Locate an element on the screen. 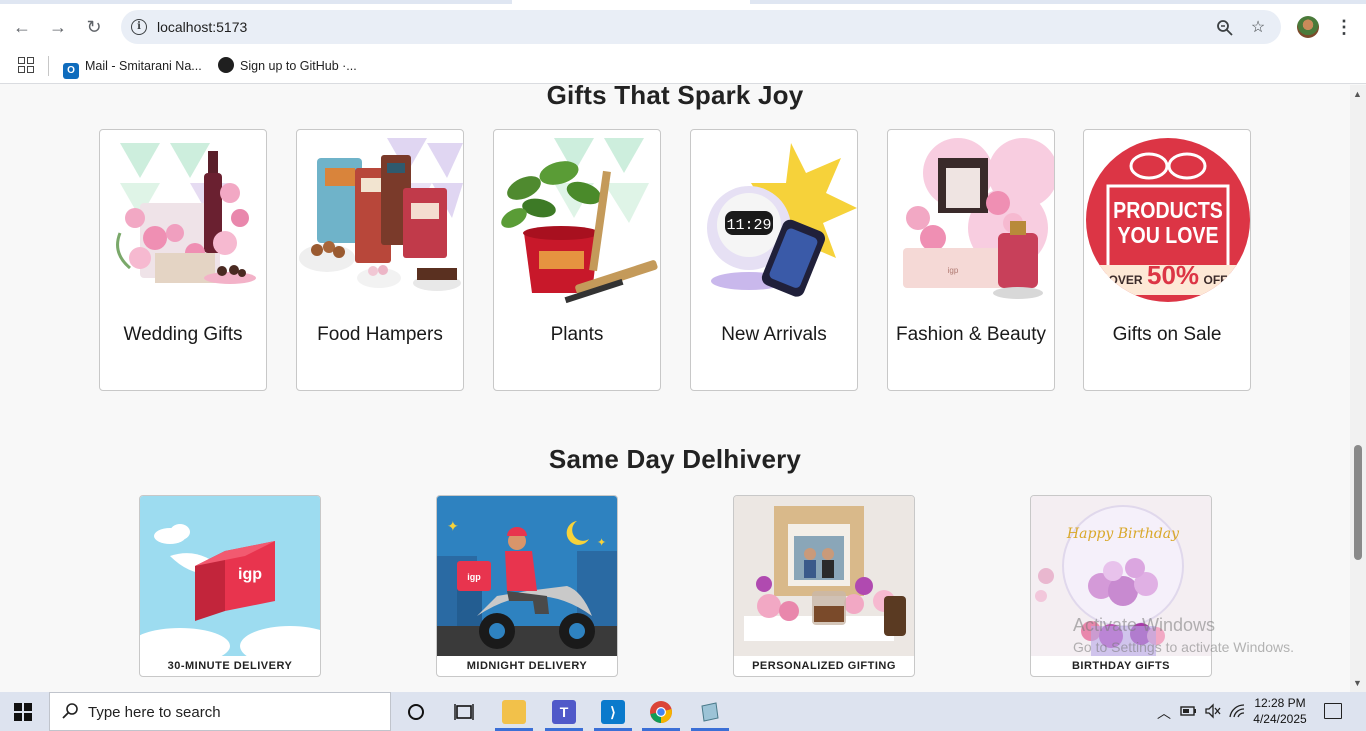  category-card-plants: Plants is located at coordinates (577, 260).